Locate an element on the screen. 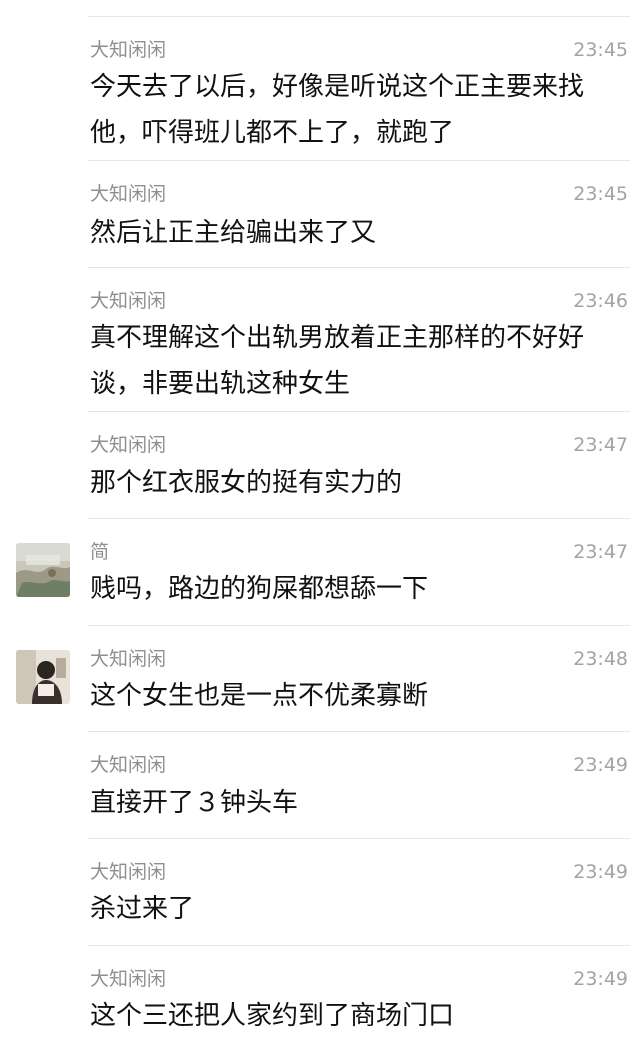 The width and height of the screenshot is (644, 1039). message-text-line: 那个红衣服女的挺有实力的 is located at coordinates (246, 483).